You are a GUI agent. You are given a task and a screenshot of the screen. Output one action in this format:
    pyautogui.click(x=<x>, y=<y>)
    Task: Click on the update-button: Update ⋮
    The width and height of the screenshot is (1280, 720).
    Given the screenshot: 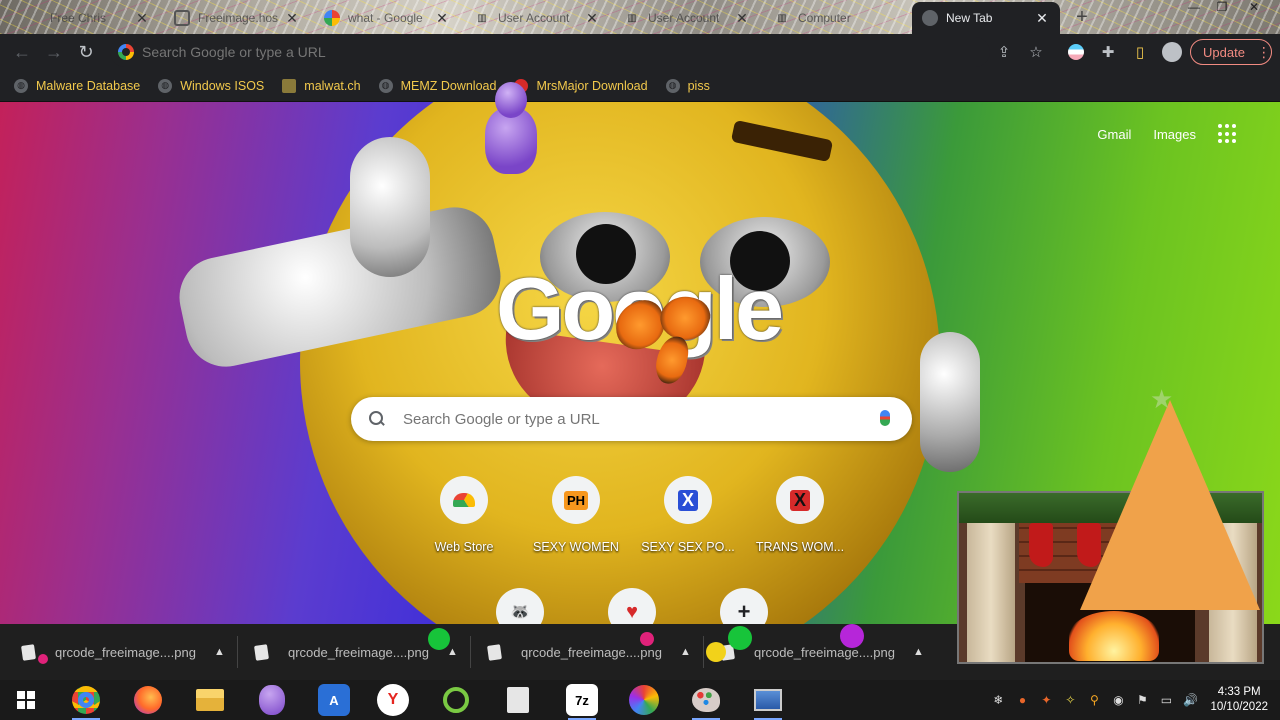 What is the action you would take?
    pyautogui.click(x=1231, y=52)
    